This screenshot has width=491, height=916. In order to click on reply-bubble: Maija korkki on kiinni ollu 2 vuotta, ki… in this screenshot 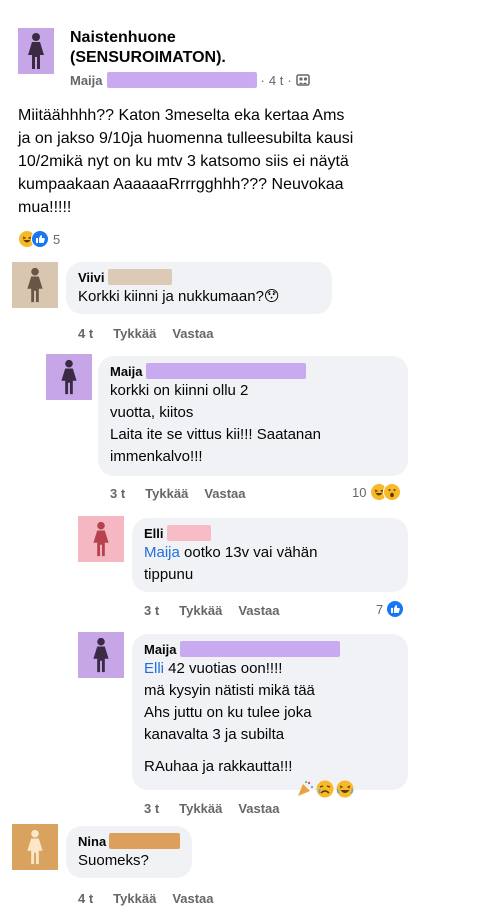, I will do `click(253, 416)`.